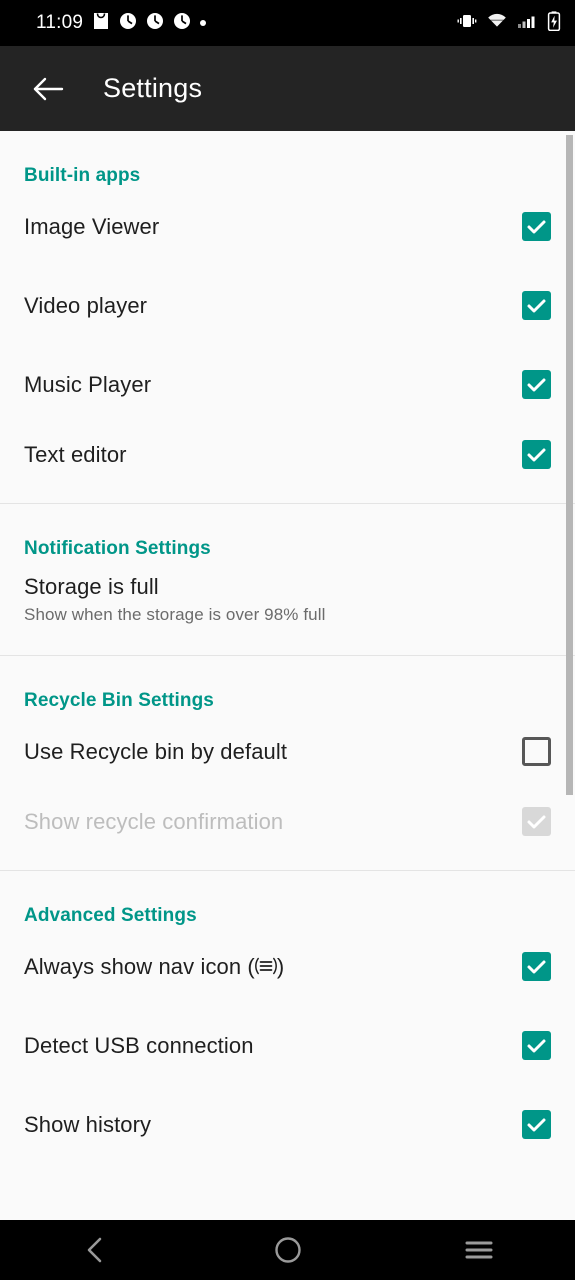  I want to click on section-header: Built-in apps, so click(82, 175).